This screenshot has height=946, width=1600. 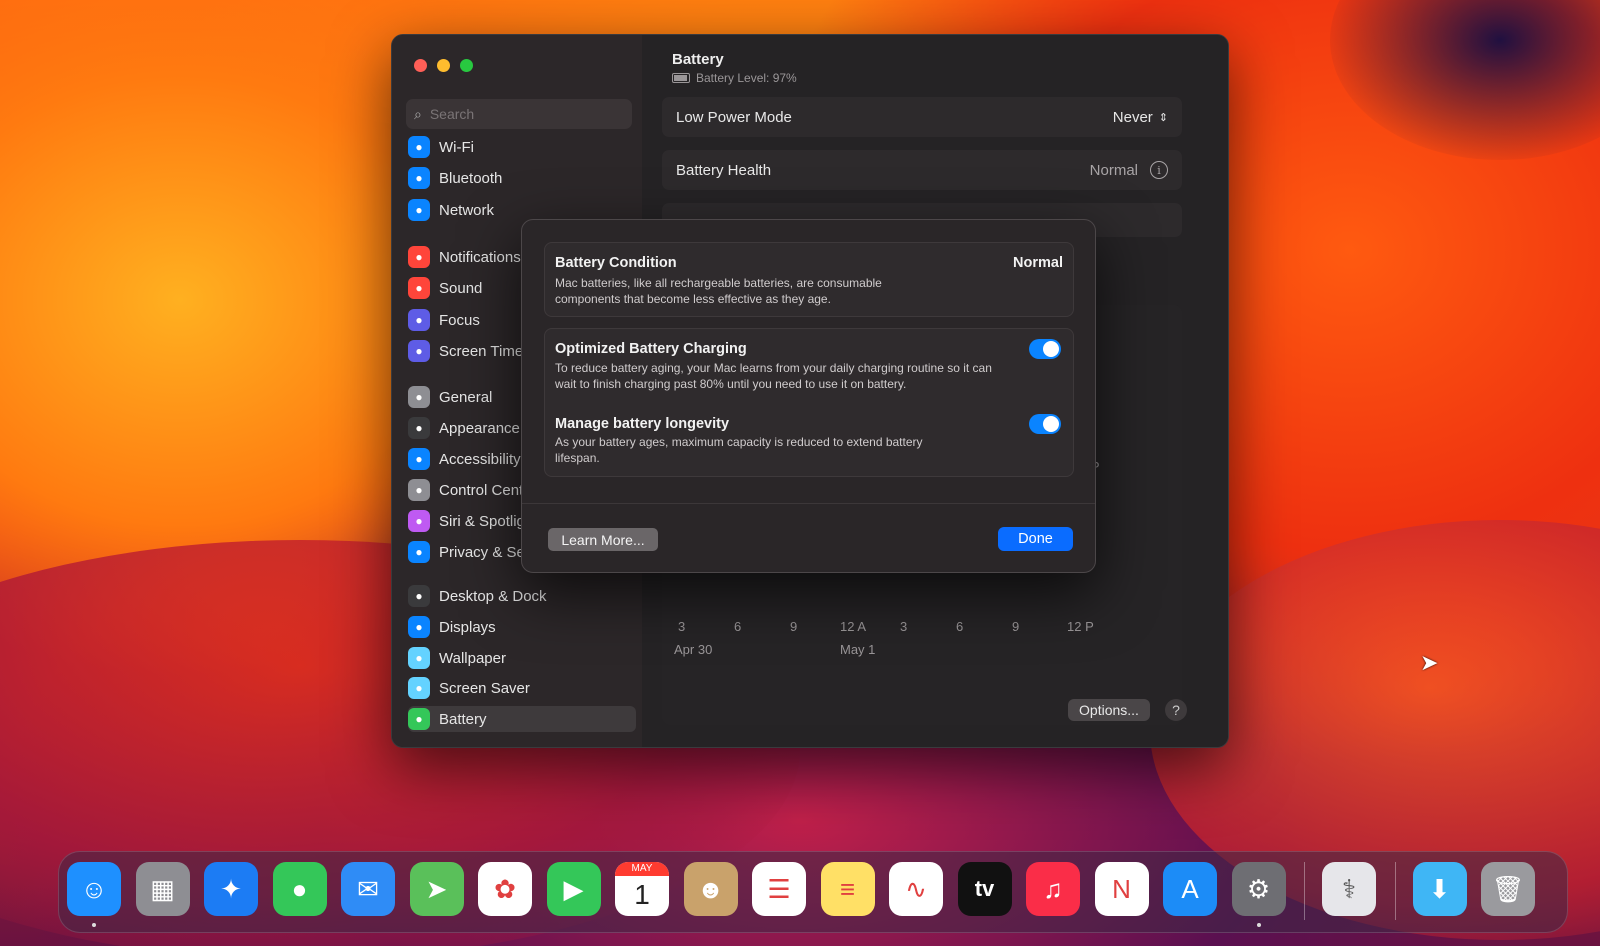 What do you see at coordinates (436, 889) in the screenshot?
I see `maps-icon: ➤` at bounding box center [436, 889].